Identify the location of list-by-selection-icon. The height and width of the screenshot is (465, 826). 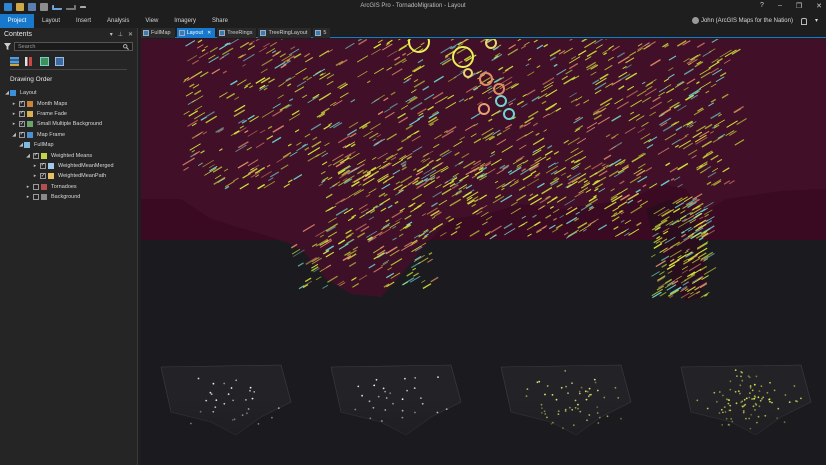
(44, 61).